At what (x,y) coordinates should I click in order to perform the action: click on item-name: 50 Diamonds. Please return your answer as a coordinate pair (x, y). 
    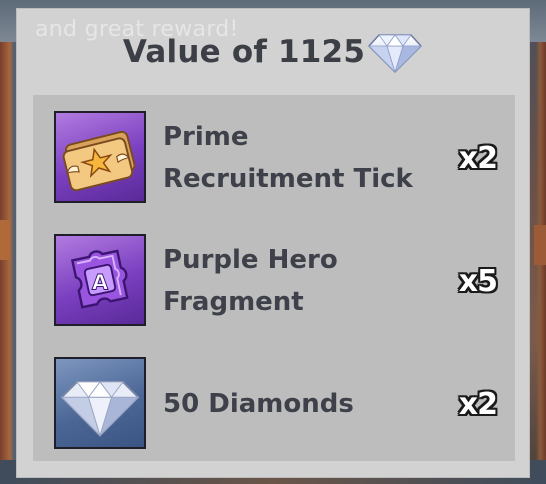
    Looking at the image, I should click on (258, 404).